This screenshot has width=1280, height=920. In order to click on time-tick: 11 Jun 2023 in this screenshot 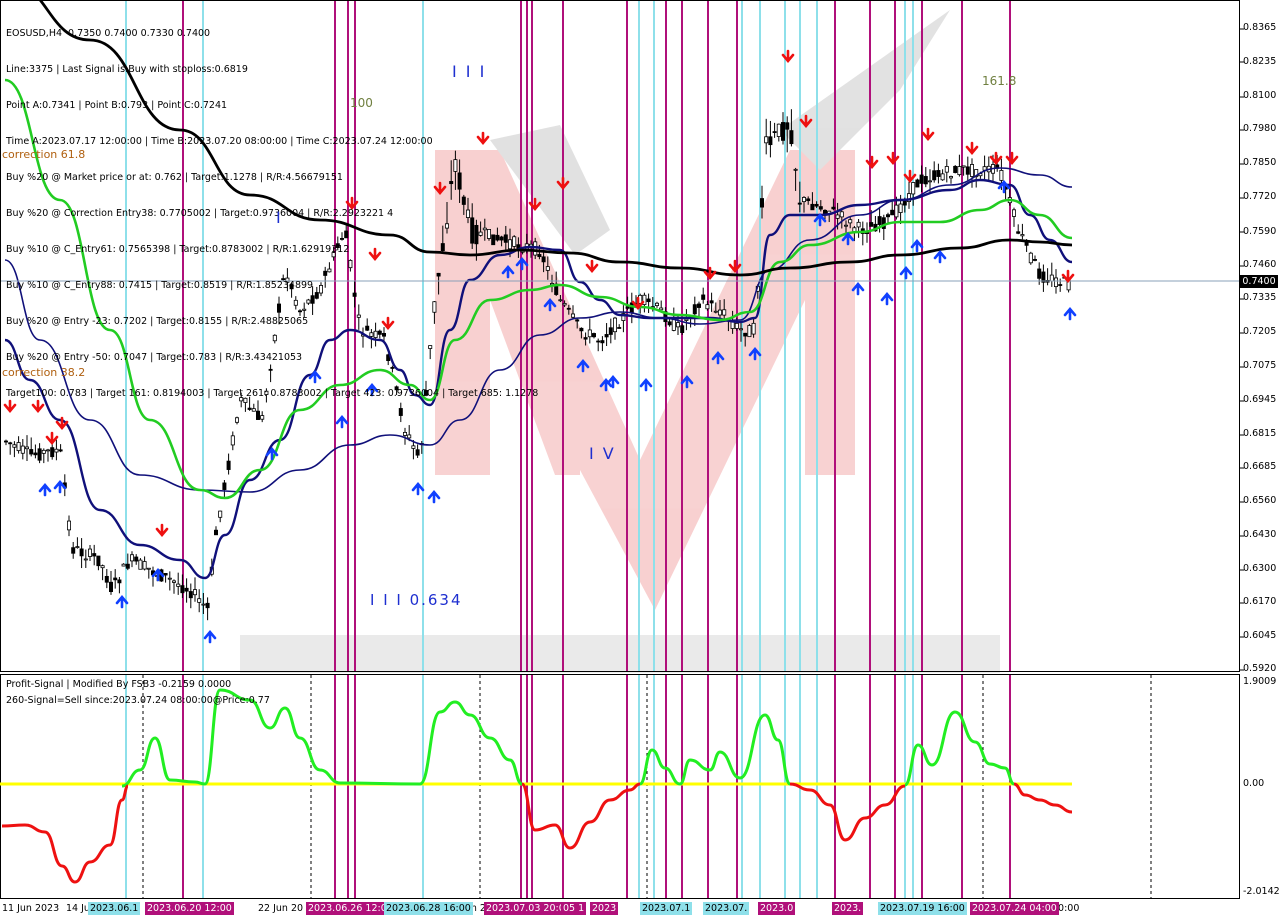, I will do `click(31, 908)`.